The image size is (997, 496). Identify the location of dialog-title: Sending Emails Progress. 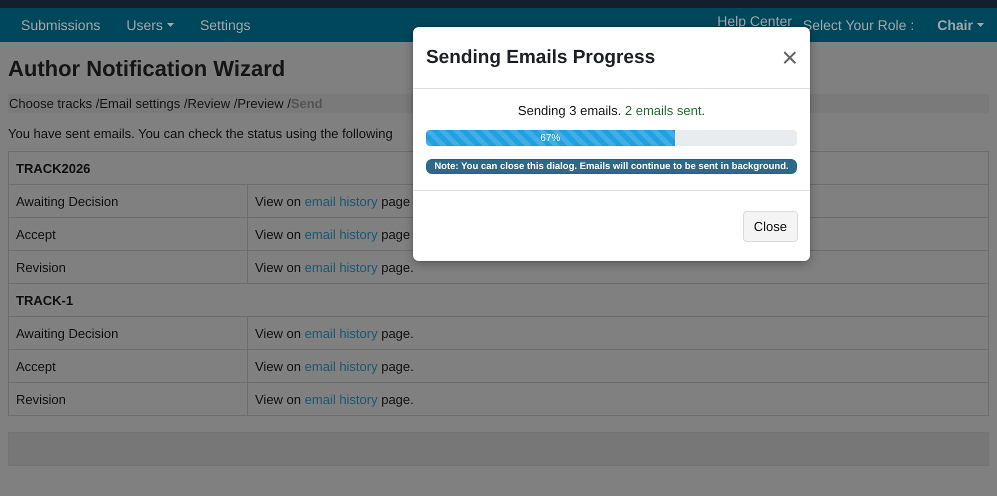
(541, 57).